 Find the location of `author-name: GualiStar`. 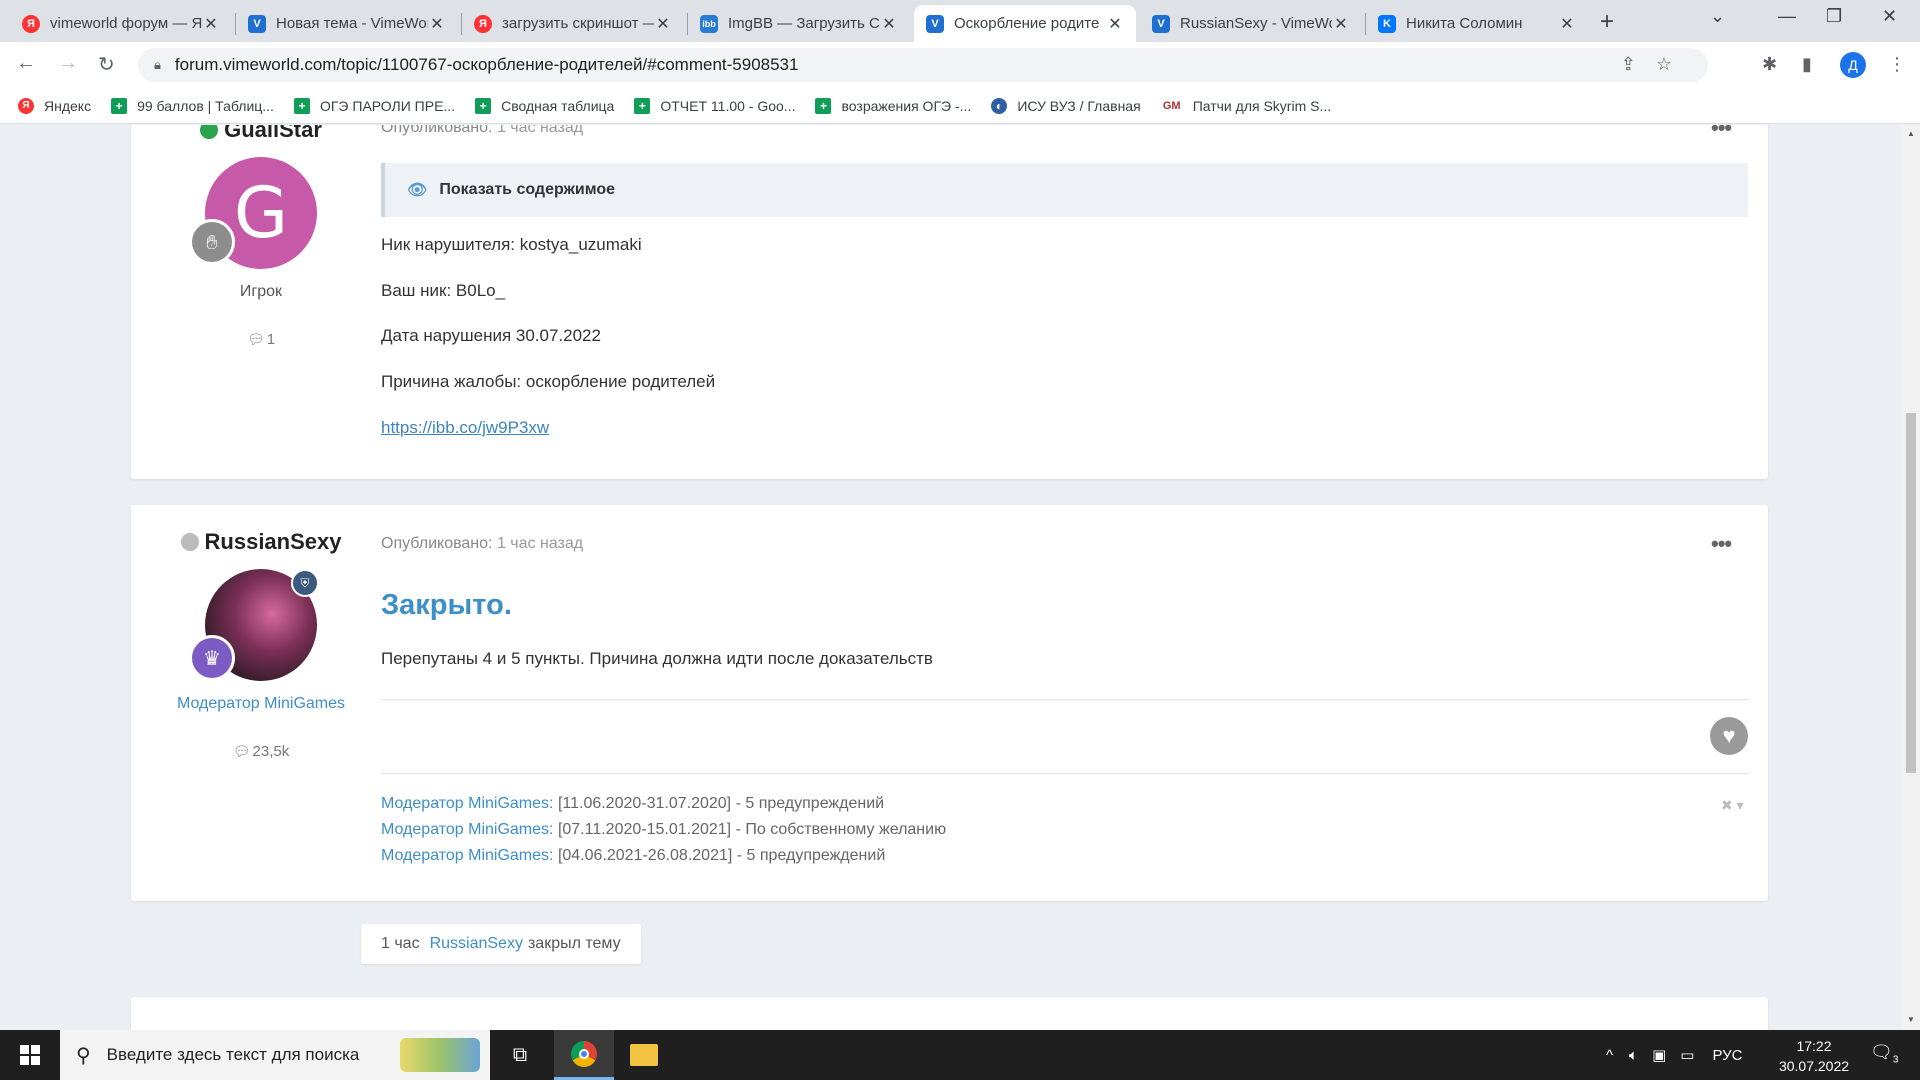

author-name: GualiStar is located at coordinates (273, 133).